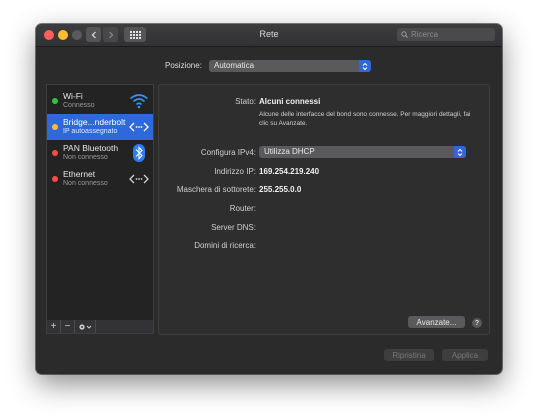 The width and height of the screenshot is (536, 420). What do you see at coordinates (404, 34) in the screenshot?
I see `search-icon` at bounding box center [404, 34].